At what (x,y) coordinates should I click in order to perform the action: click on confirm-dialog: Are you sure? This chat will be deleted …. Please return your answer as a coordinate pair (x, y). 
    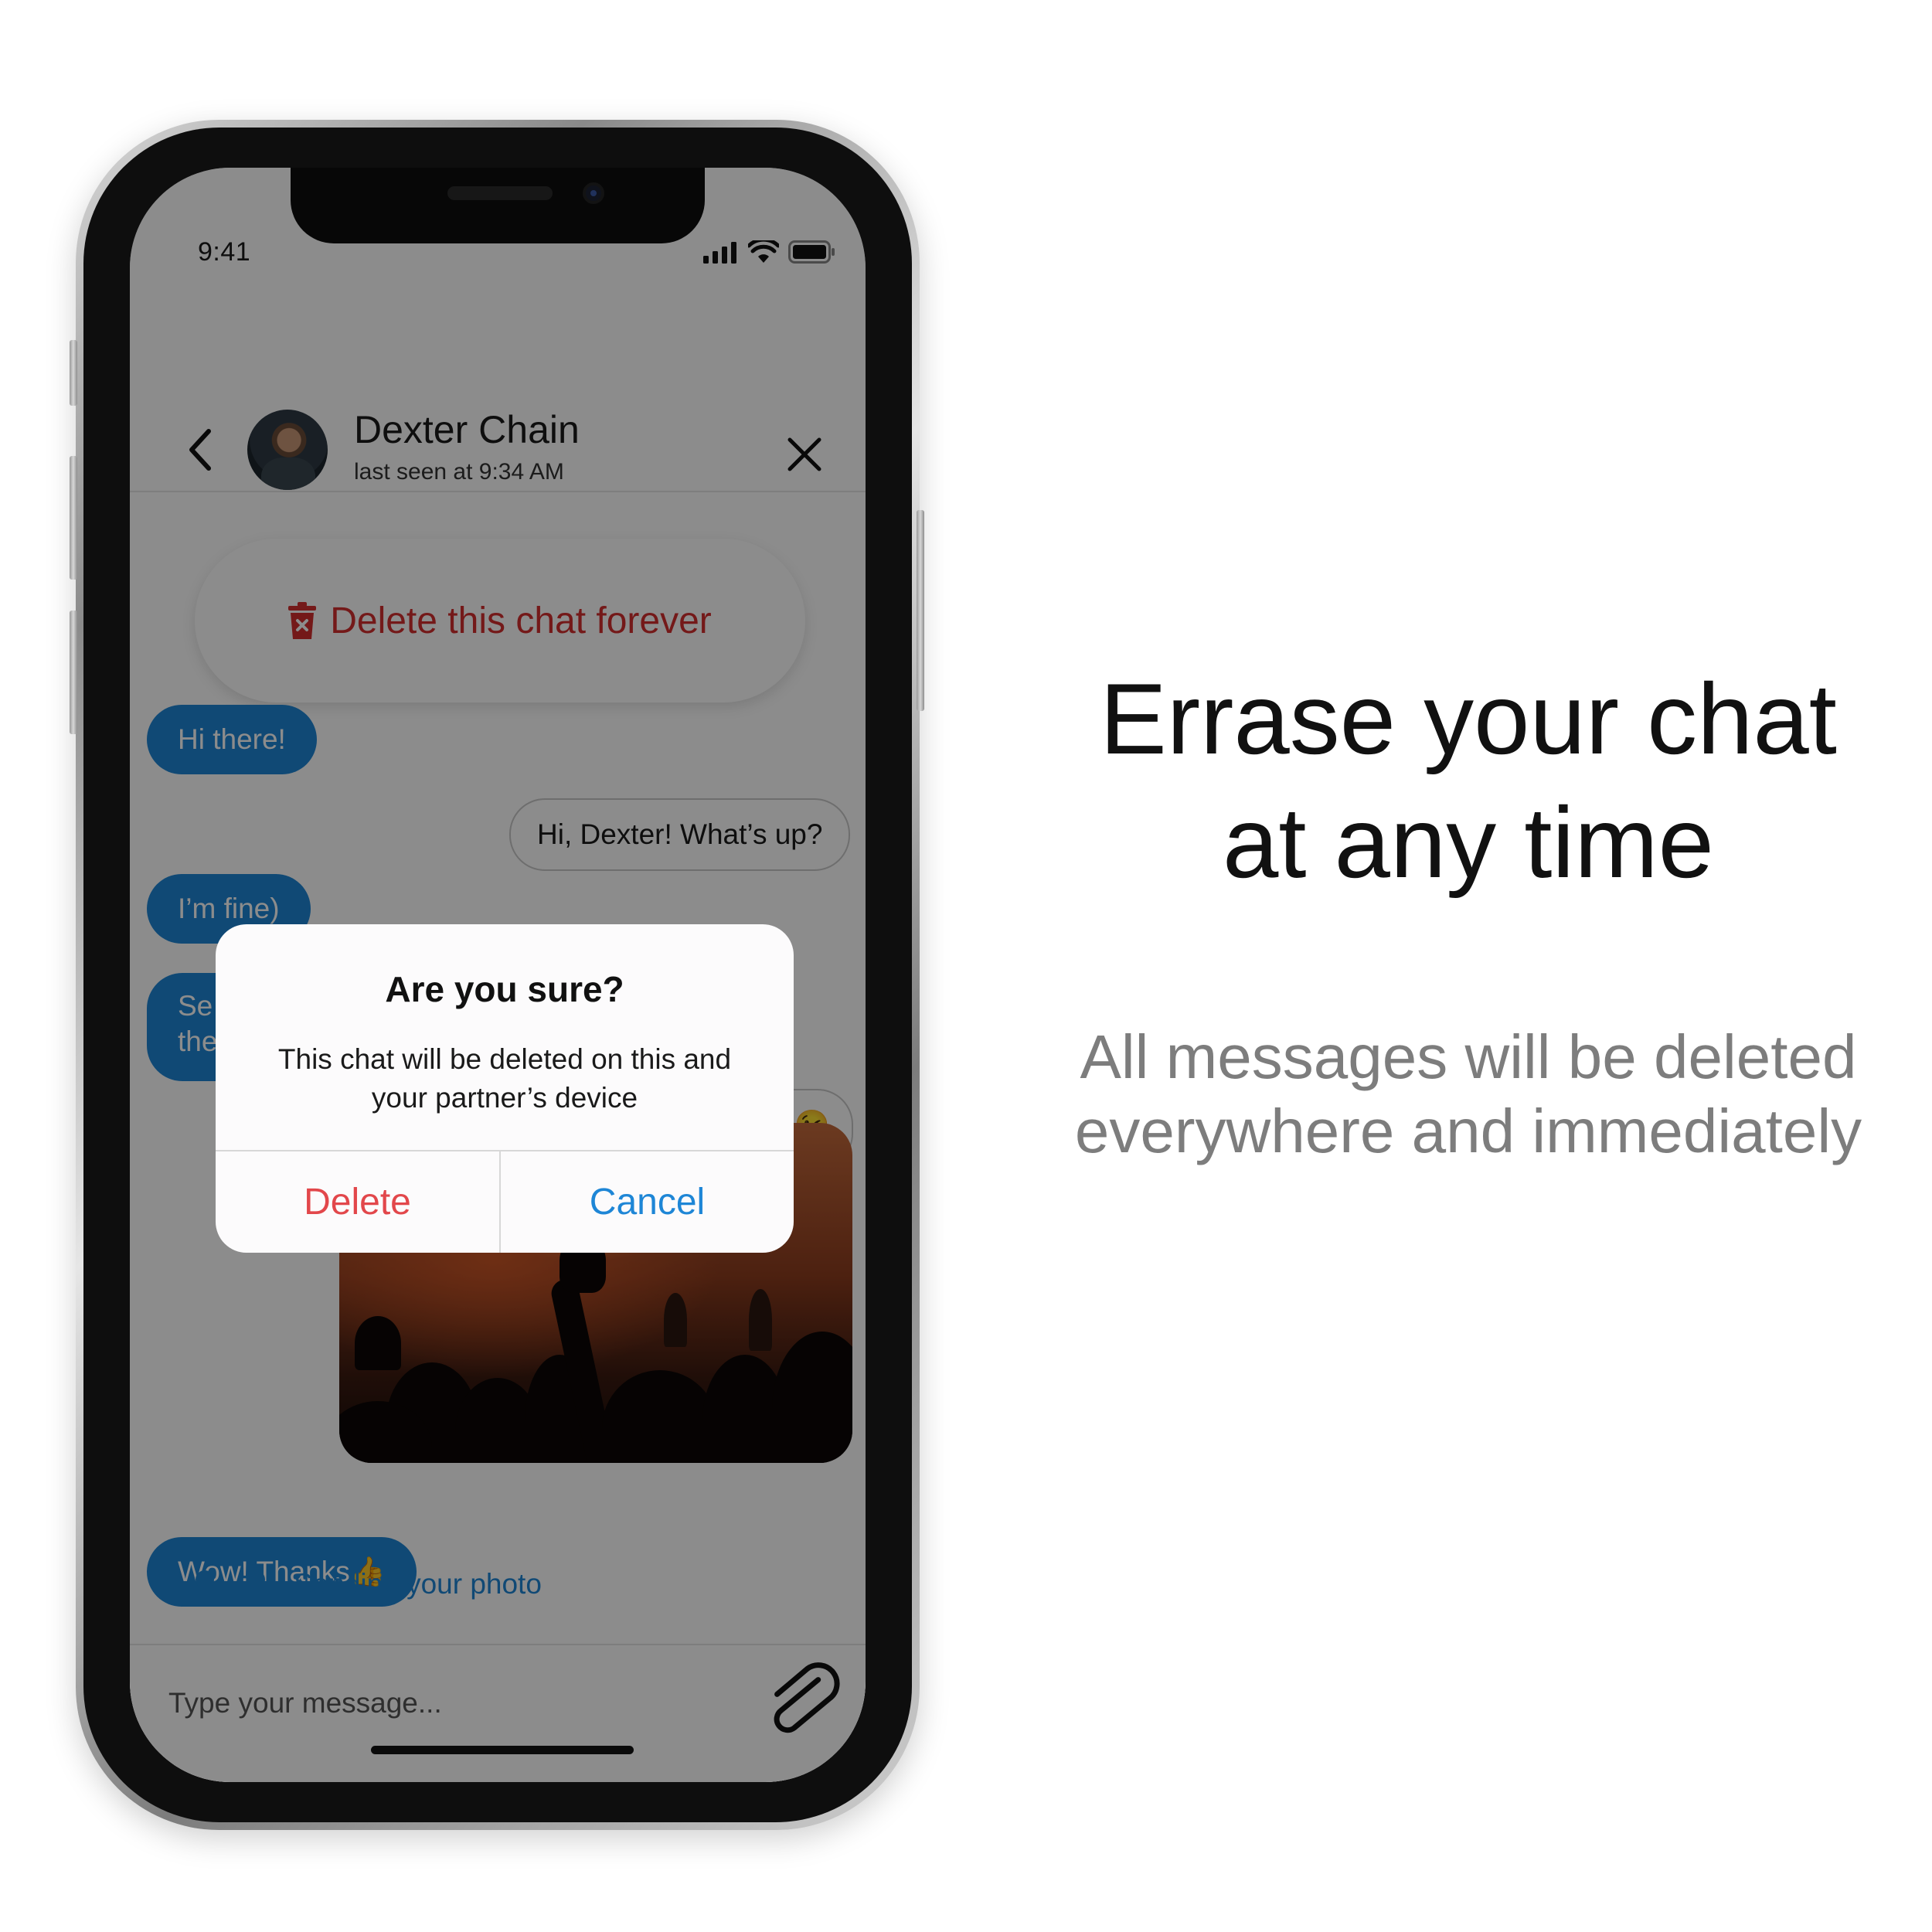
    Looking at the image, I should click on (505, 1088).